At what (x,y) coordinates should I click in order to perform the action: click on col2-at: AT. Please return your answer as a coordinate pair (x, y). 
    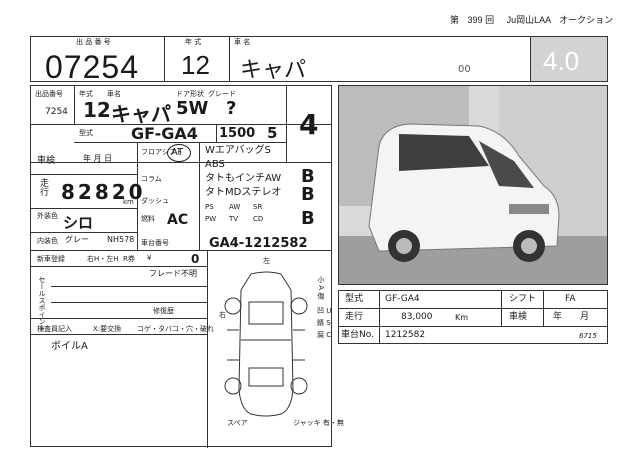
    Looking at the image, I should click on (177, 152).